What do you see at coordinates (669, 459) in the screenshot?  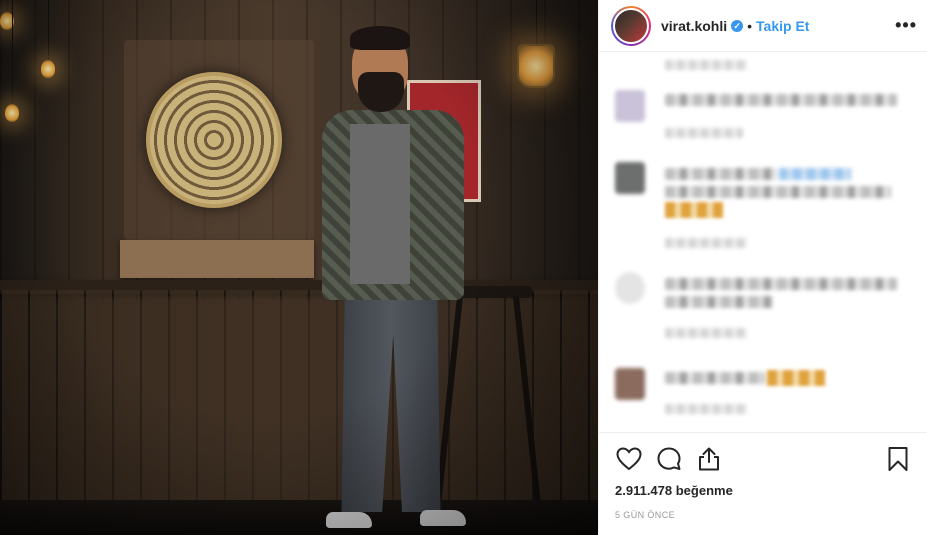 I see `comment-icon` at bounding box center [669, 459].